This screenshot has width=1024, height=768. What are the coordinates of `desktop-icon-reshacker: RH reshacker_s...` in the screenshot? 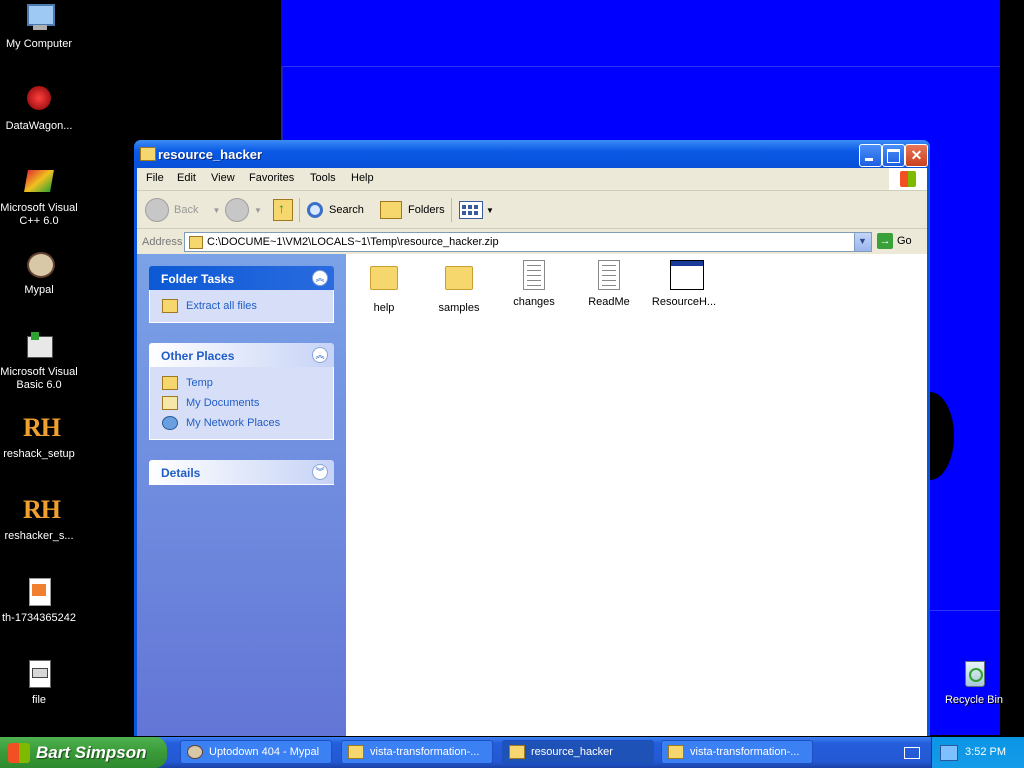 It's located at (39, 518).